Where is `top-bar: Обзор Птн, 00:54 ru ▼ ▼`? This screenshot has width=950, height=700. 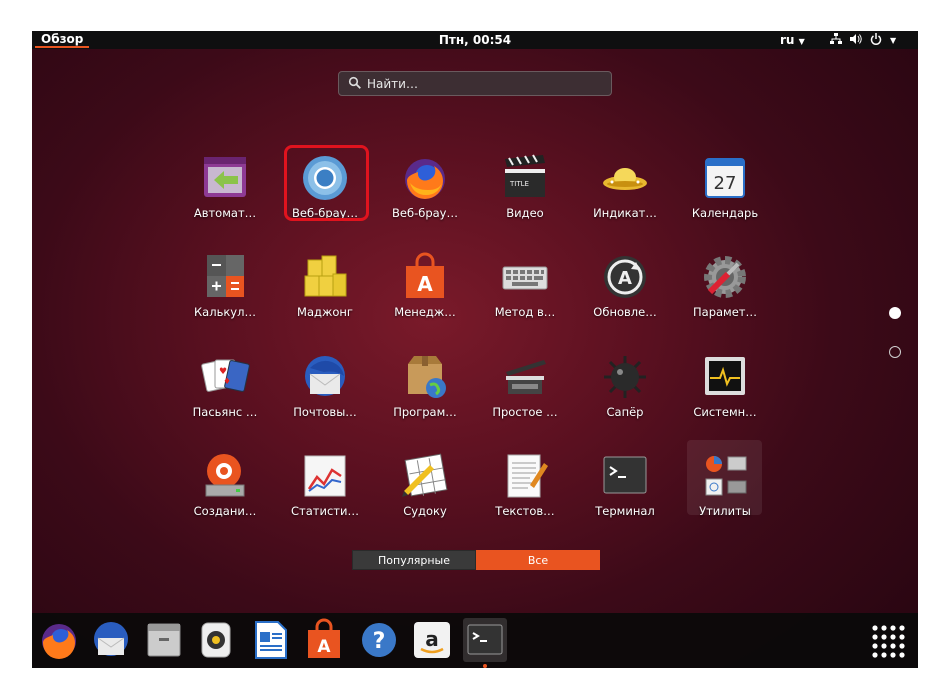
top-bar: Обзор Птн, 00:54 ru ▼ ▼ is located at coordinates (475, 40).